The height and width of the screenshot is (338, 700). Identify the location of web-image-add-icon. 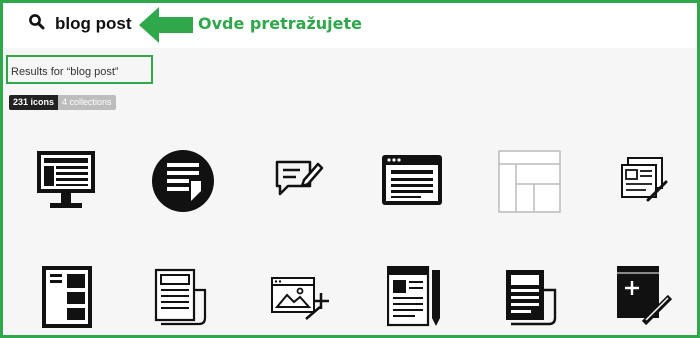
(301, 298).